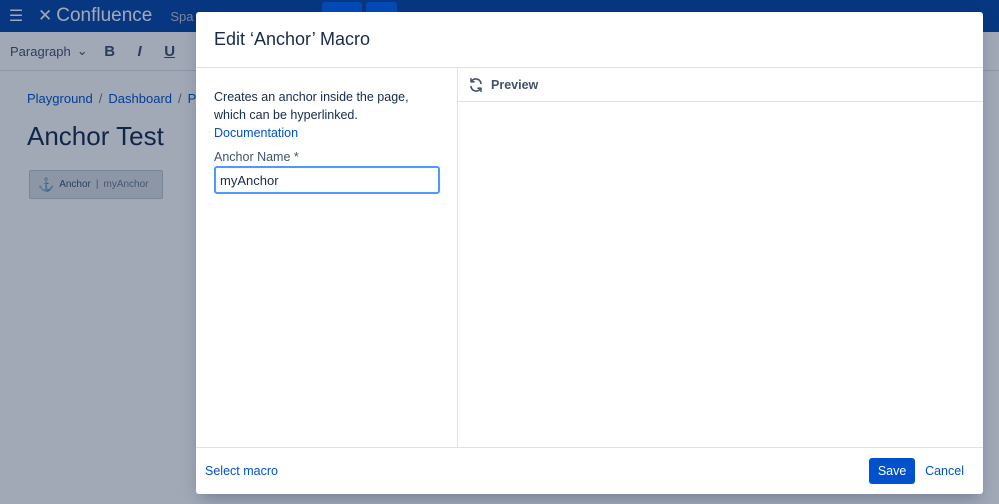  What do you see at coordinates (589, 470) in the screenshot?
I see `dialog-footer: Select macro Save Cancel` at bounding box center [589, 470].